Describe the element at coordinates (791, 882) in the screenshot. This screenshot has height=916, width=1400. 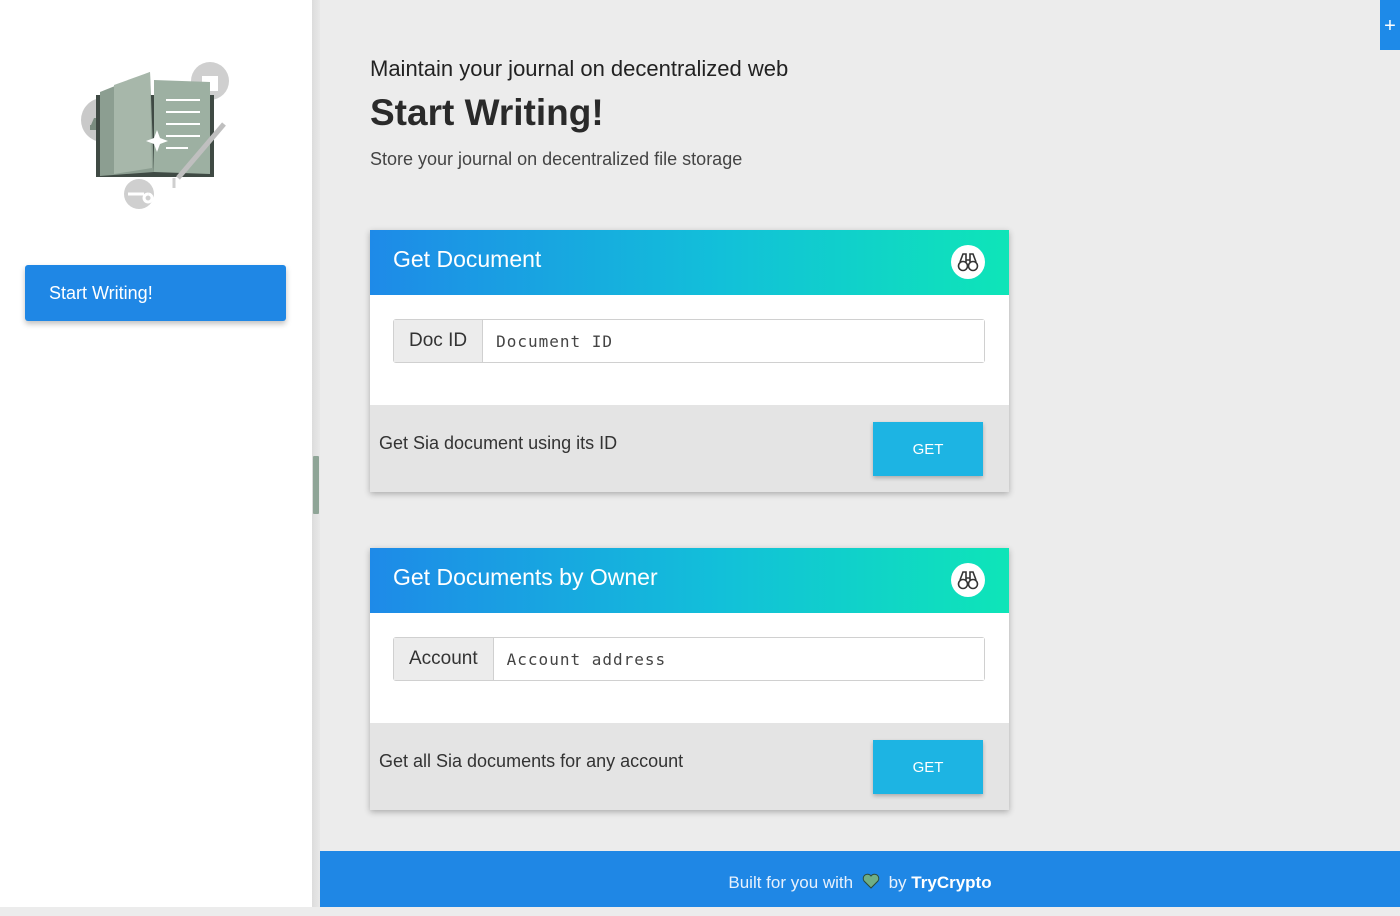
I see `footer-text: Built for you with` at that location.